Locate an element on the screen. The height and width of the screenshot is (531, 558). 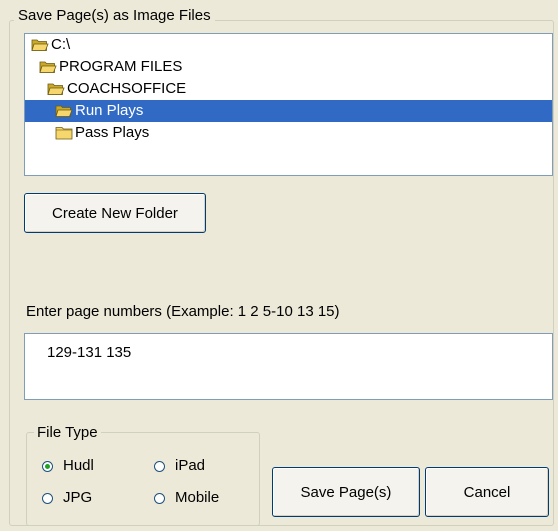
page-numbers-input: 129-131 135 is located at coordinates (288, 366).